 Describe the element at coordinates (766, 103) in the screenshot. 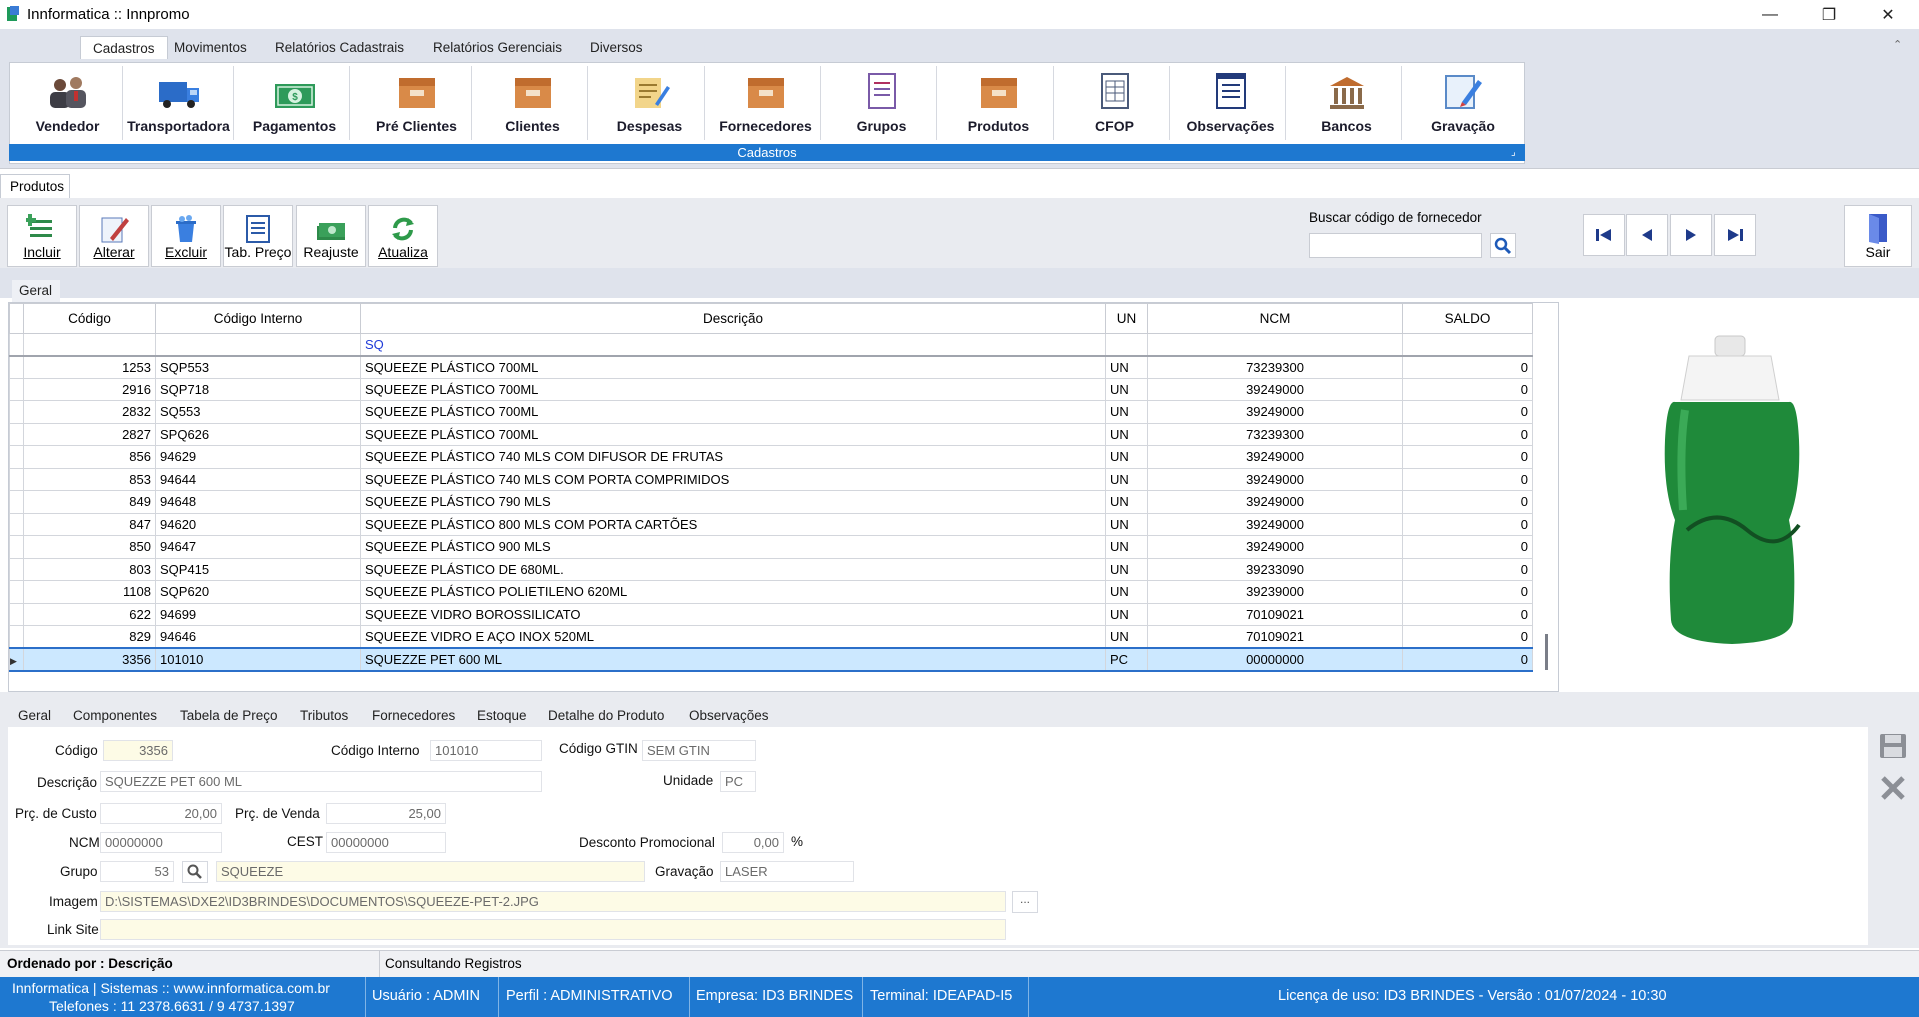

I see `ribbon-button-fornecedores: Fornecedores` at that location.